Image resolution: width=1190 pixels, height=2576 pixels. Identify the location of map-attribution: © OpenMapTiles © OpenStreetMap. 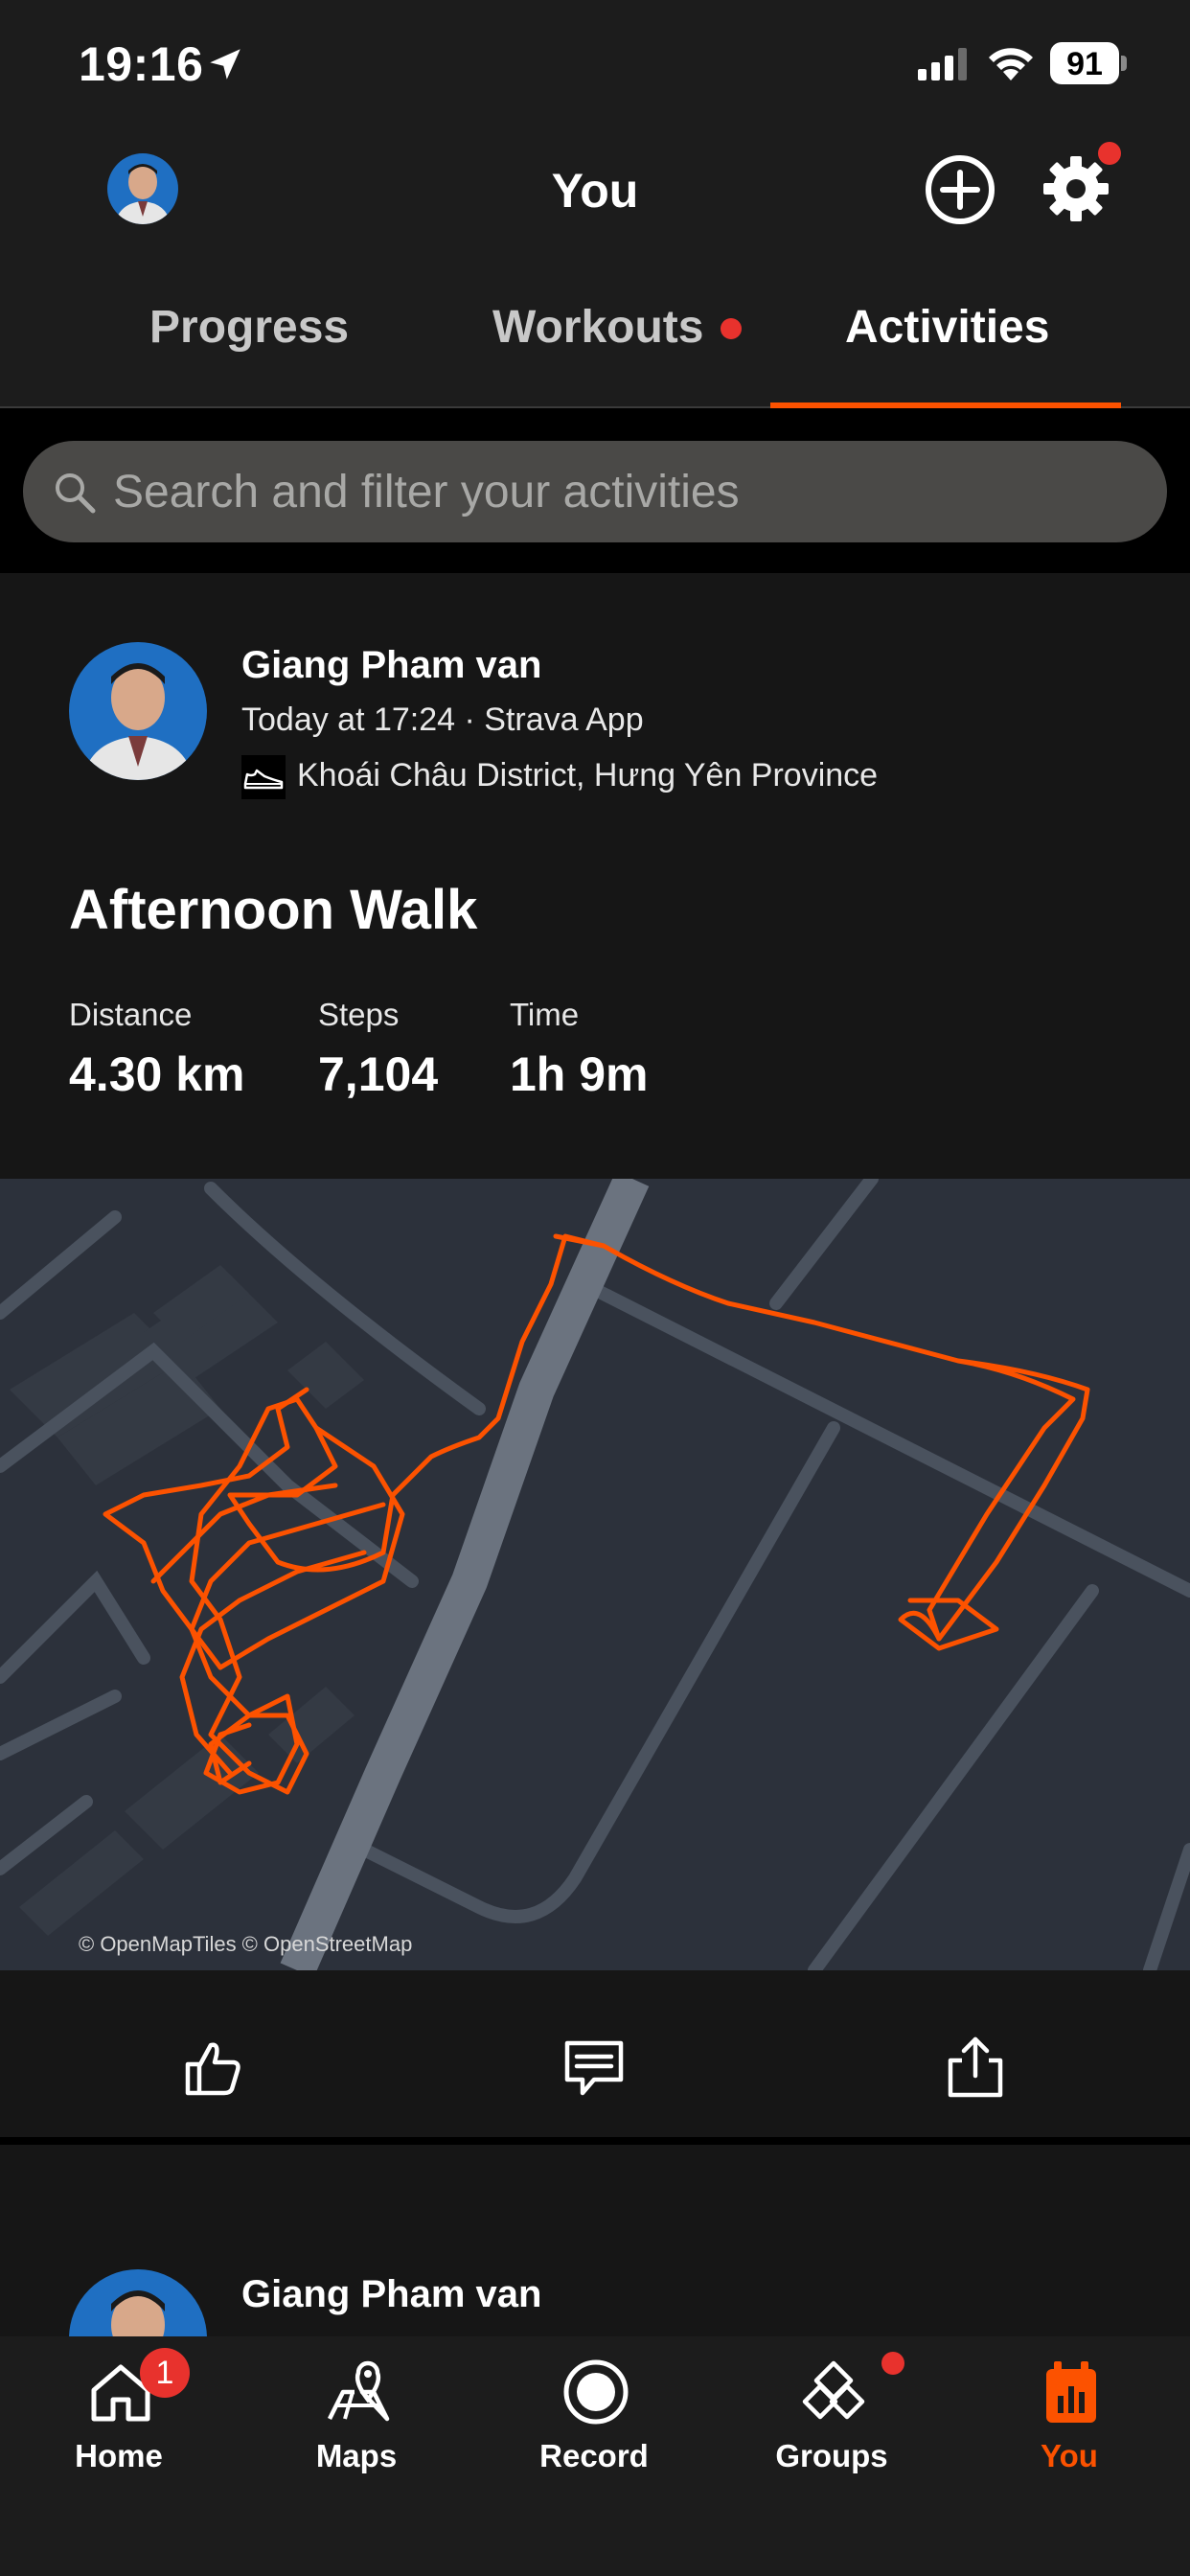
(246, 1944).